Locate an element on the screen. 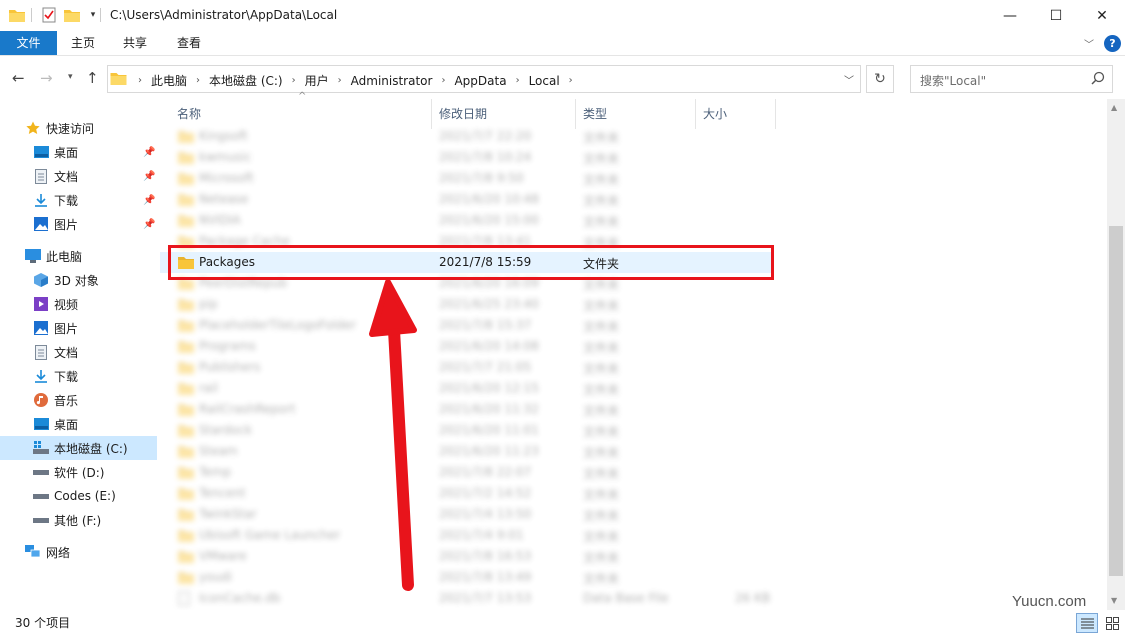 This screenshot has width=1125, height=634. sidebar-item-qa-downloads: 下载 📌 is located at coordinates (78, 200).